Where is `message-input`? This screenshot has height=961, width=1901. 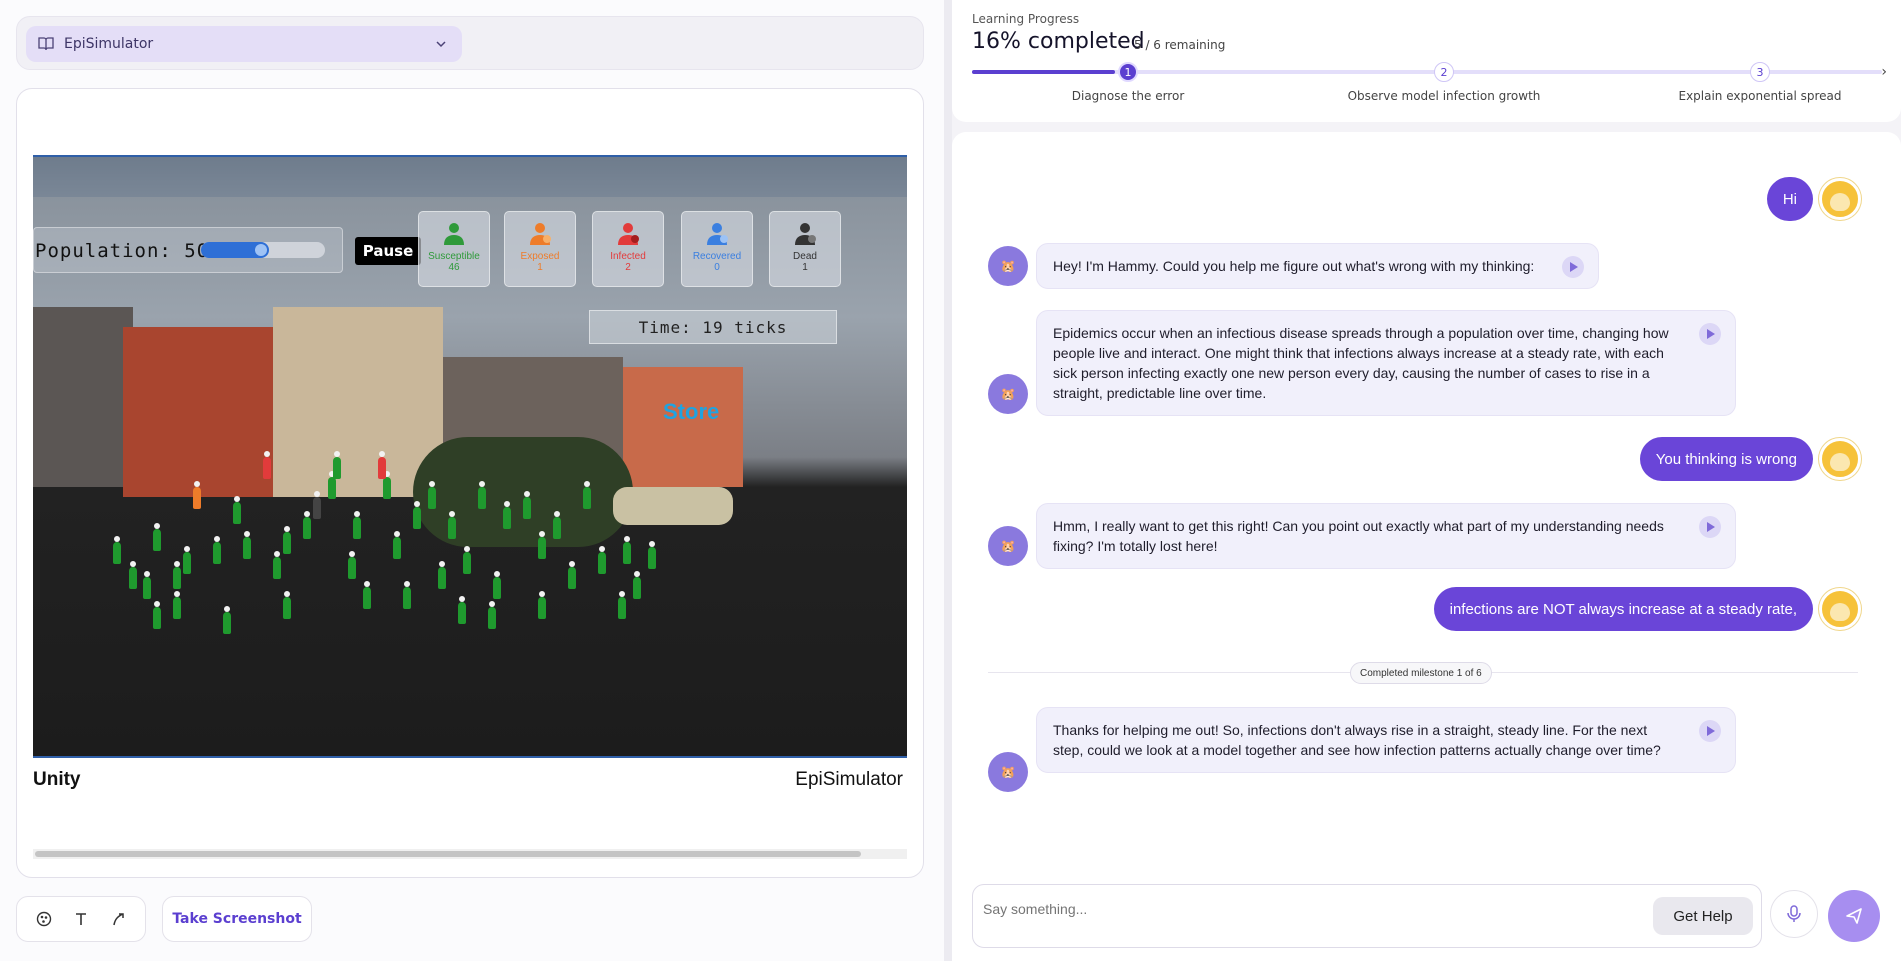
message-input is located at coordinates (1293, 909).